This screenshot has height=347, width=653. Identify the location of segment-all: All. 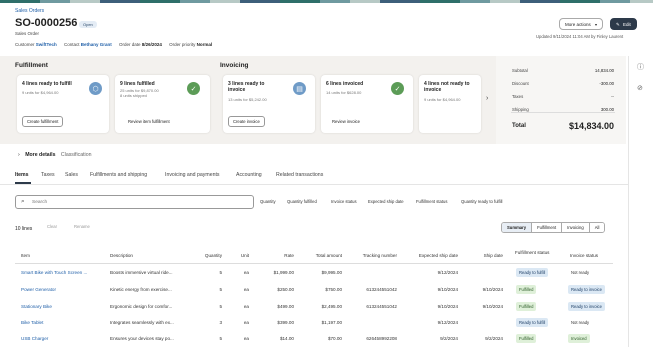
(597, 227).